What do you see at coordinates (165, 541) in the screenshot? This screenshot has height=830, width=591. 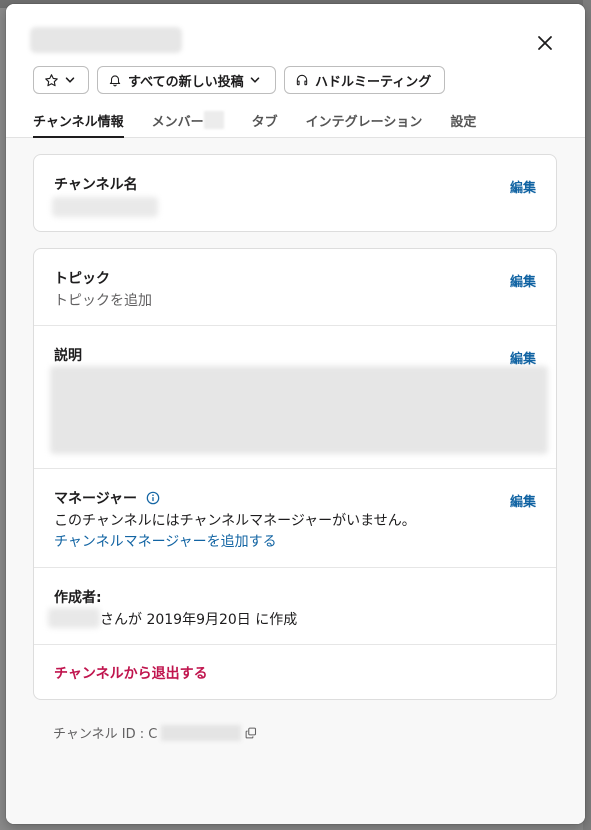 I see `add-manager-link: チャンネルマネージャーを追加する` at bounding box center [165, 541].